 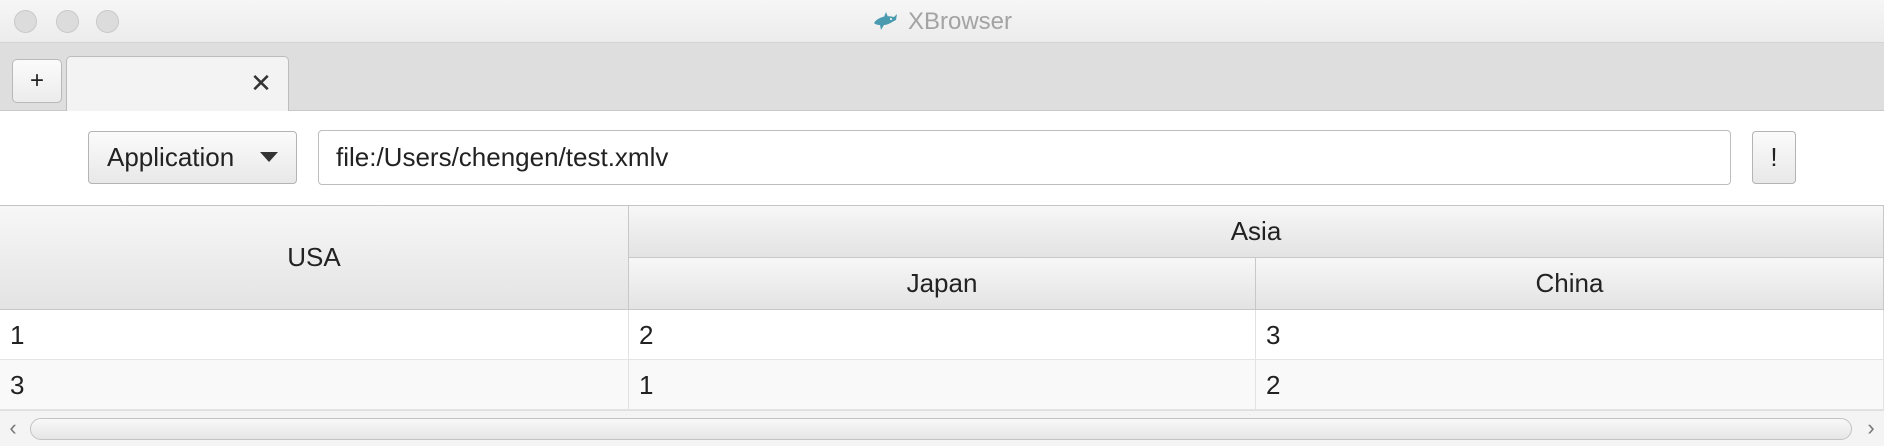 I want to click on column-group-header-asia: Asia, so click(x=1256, y=232).